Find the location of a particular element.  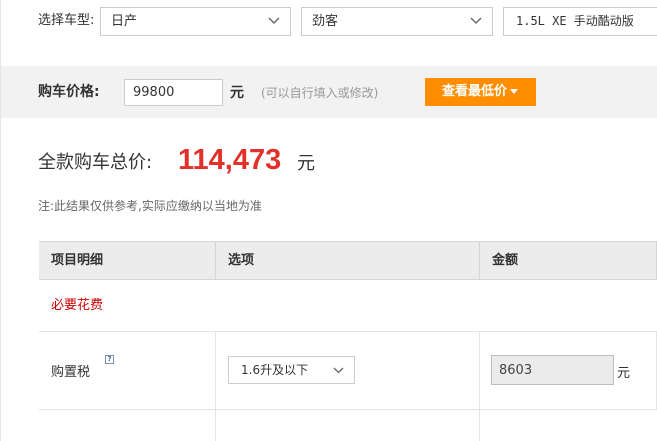

price-label: 购车价格: is located at coordinates (69, 92).